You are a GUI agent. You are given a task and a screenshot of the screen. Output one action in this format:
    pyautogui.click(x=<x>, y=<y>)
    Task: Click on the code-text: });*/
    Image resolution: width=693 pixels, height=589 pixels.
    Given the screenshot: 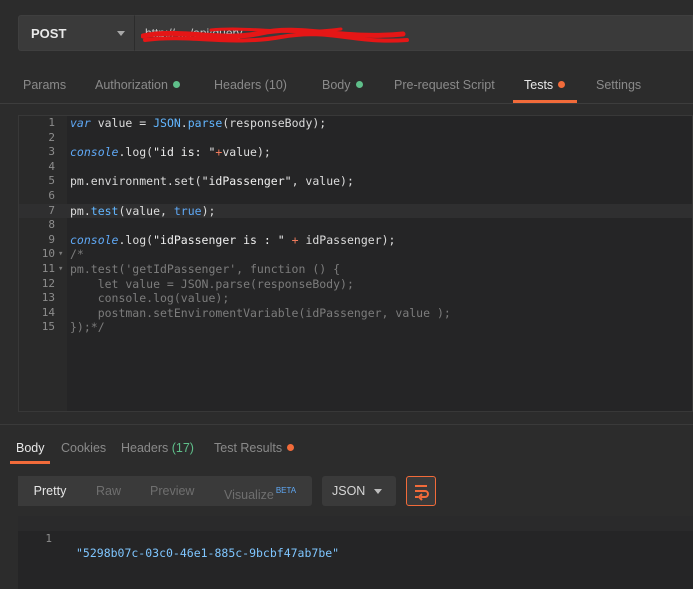 What is the action you would take?
    pyautogui.click(x=87, y=327)
    